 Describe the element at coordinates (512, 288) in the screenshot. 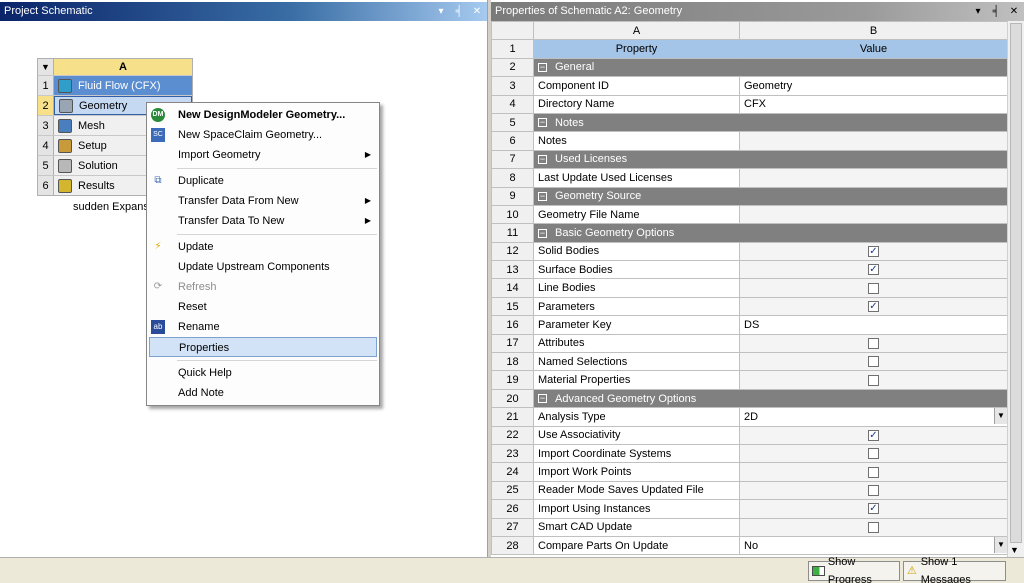

I see `row-number: 14` at that location.